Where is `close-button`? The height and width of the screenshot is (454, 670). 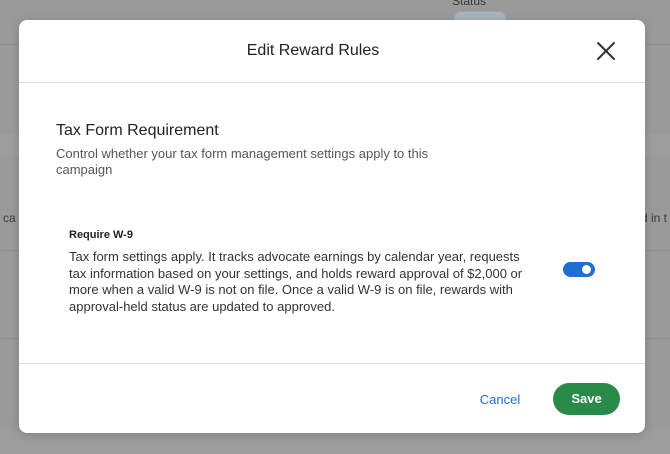
close-button is located at coordinates (606, 51).